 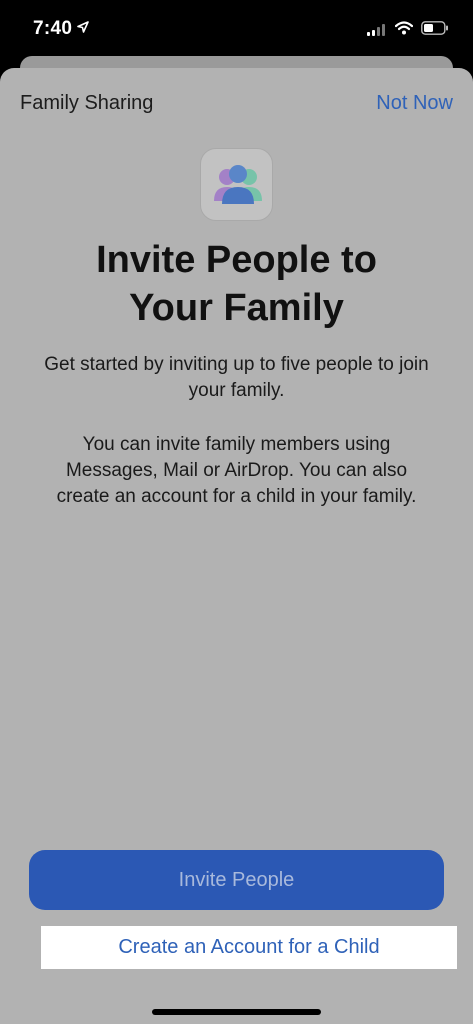 What do you see at coordinates (53, 28) in the screenshot?
I see `status-time: 7:40` at bounding box center [53, 28].